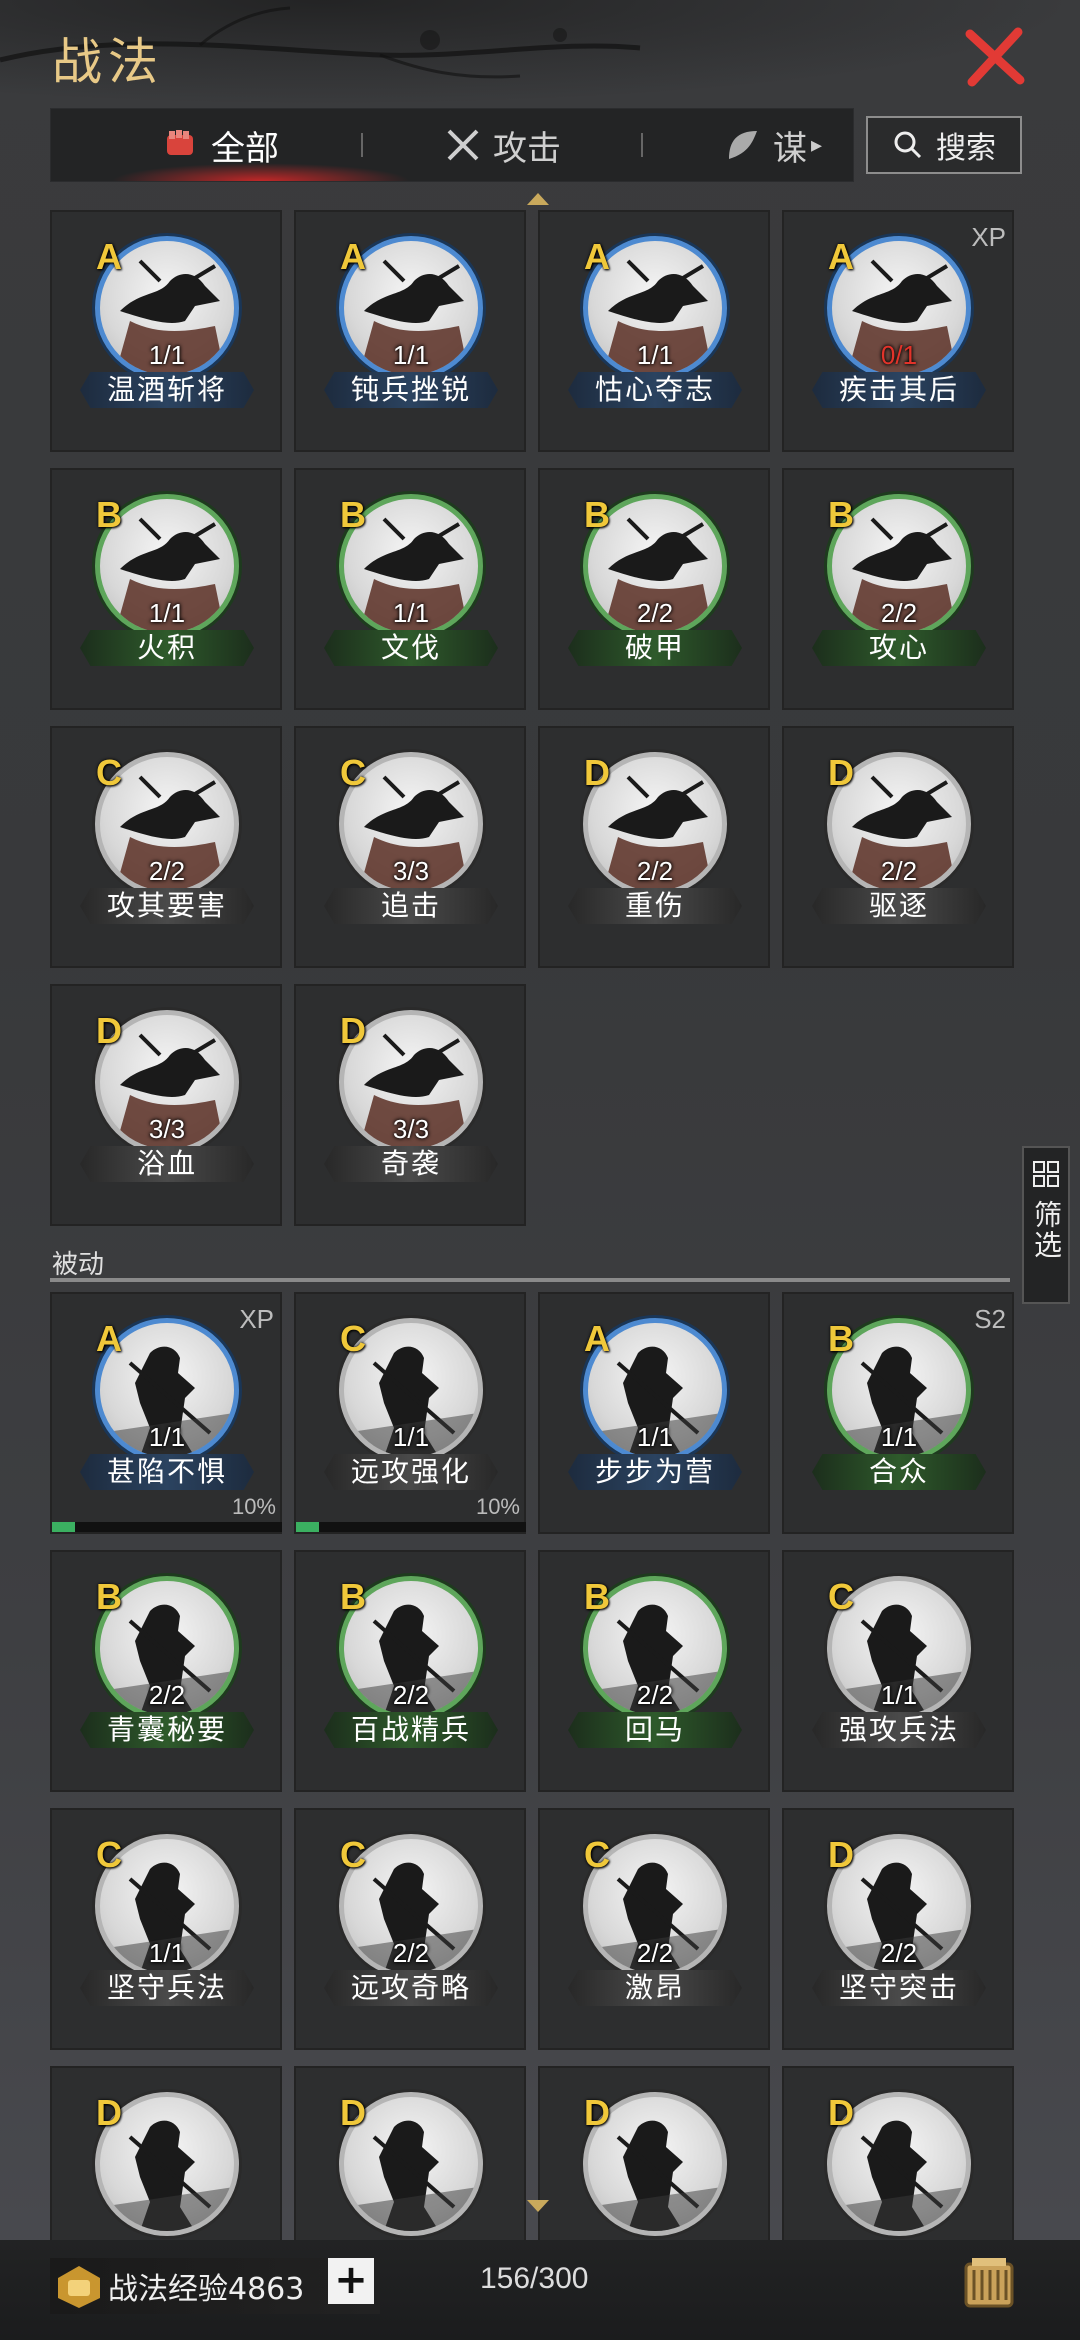 The height and width of the screenshot is (2340, 1080). I want to click on skill-card: D 3/3 浴血, so click(166, 1105).